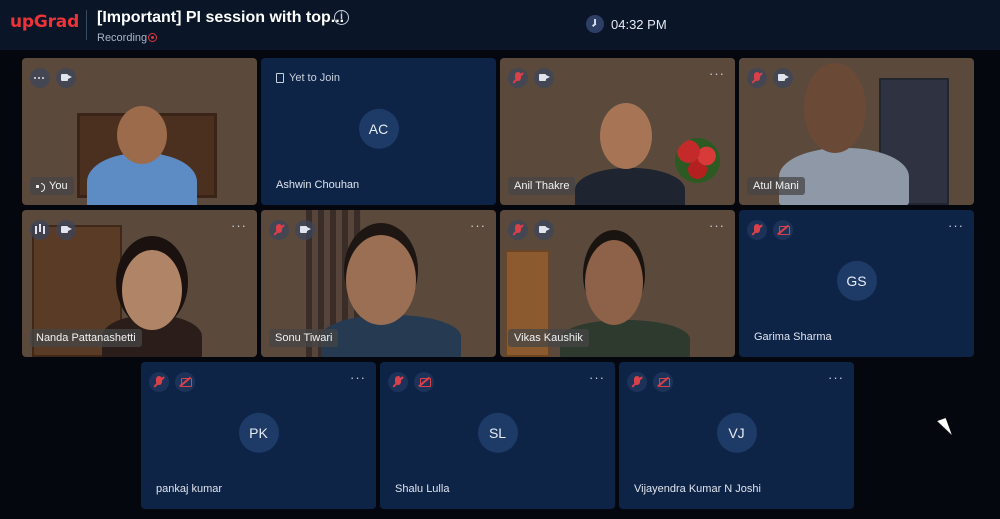  Describe the element at coordinates (40, 187) in the screenshot. I see `audio-icon` at that location.